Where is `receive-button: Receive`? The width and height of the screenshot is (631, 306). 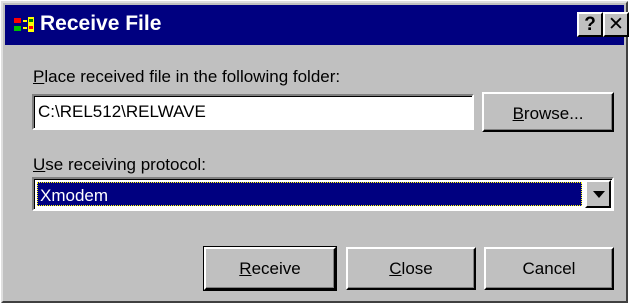 receive-button: Receive is located at coordinates (270, 268).